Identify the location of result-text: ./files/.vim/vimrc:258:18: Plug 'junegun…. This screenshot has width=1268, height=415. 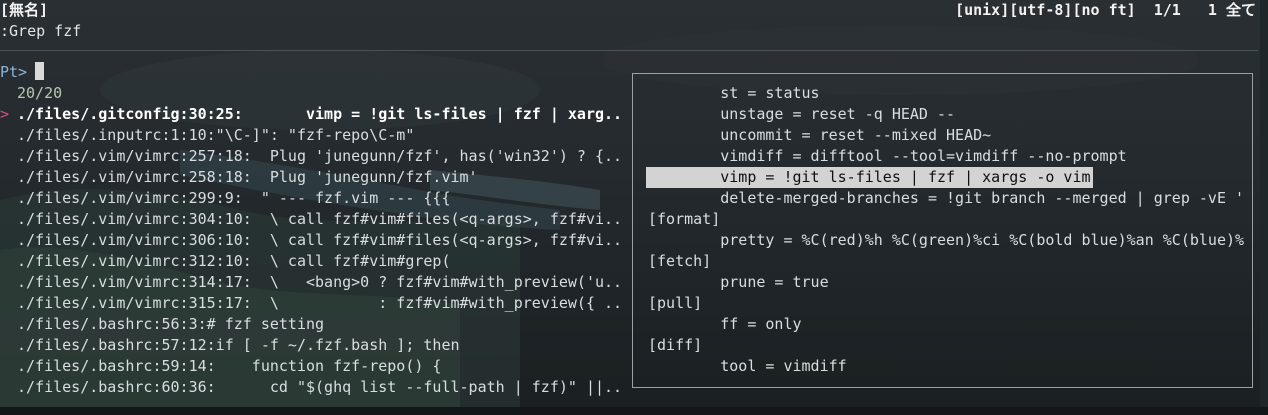
(247, 177).